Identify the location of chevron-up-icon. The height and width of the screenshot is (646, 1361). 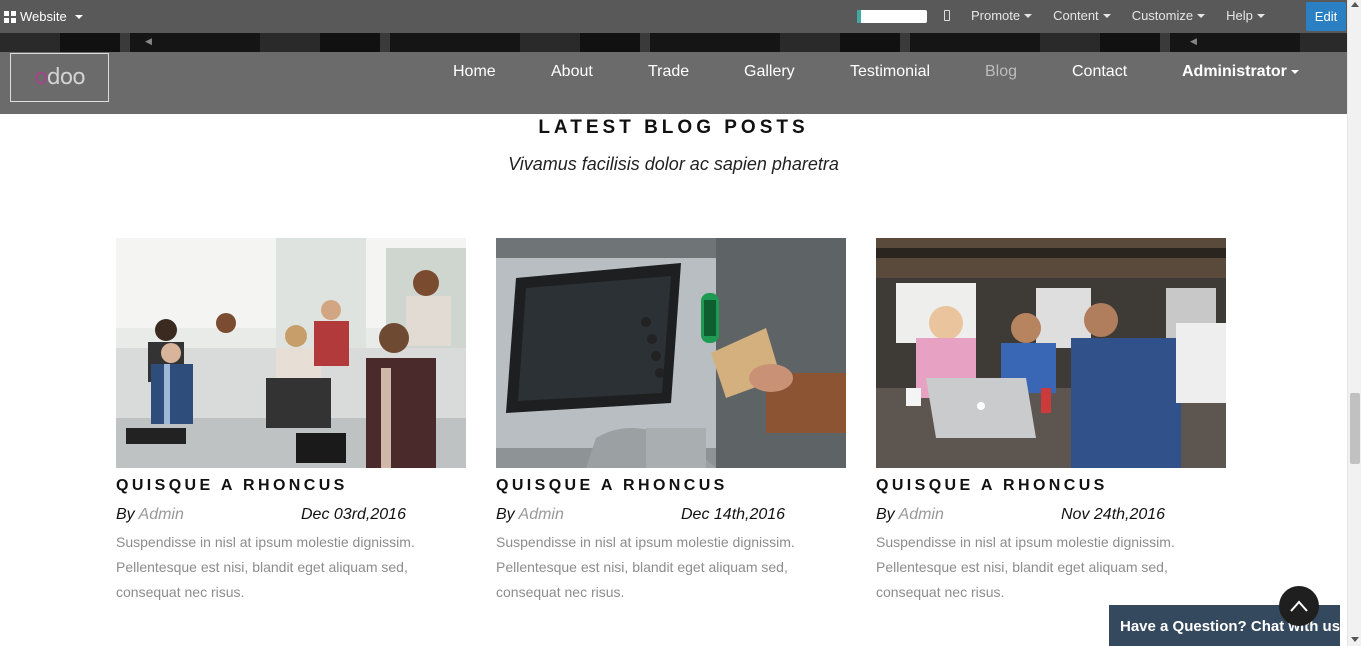
(1299, 606).